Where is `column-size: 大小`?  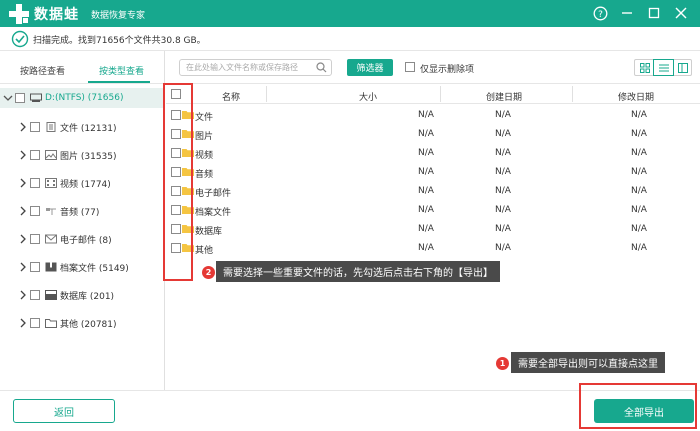
column-size: 大小 is located at coordinates (368, 96).